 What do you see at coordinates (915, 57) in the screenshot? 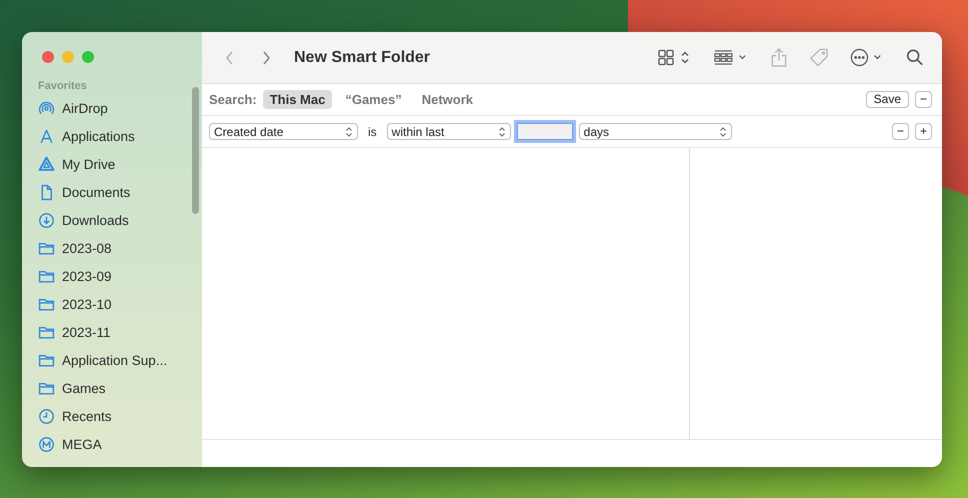
I see `search-icon` at bounding box center [915, 57].